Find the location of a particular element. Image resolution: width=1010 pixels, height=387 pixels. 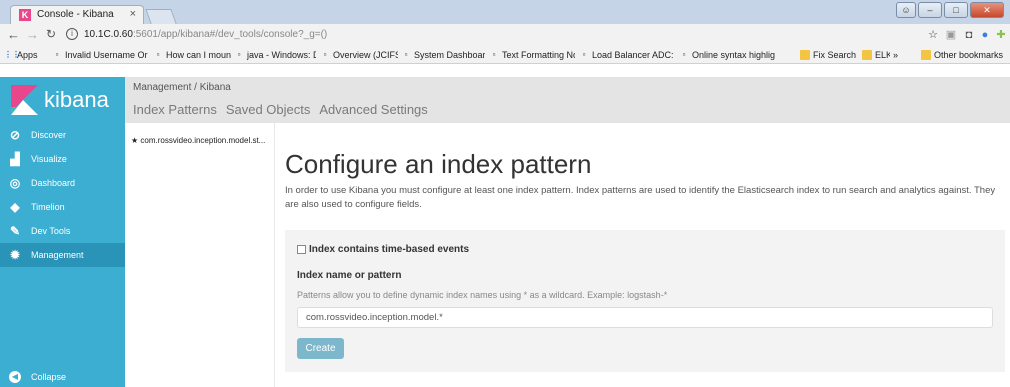

bookmark-label: Apps is located at coordinates (27, 55).